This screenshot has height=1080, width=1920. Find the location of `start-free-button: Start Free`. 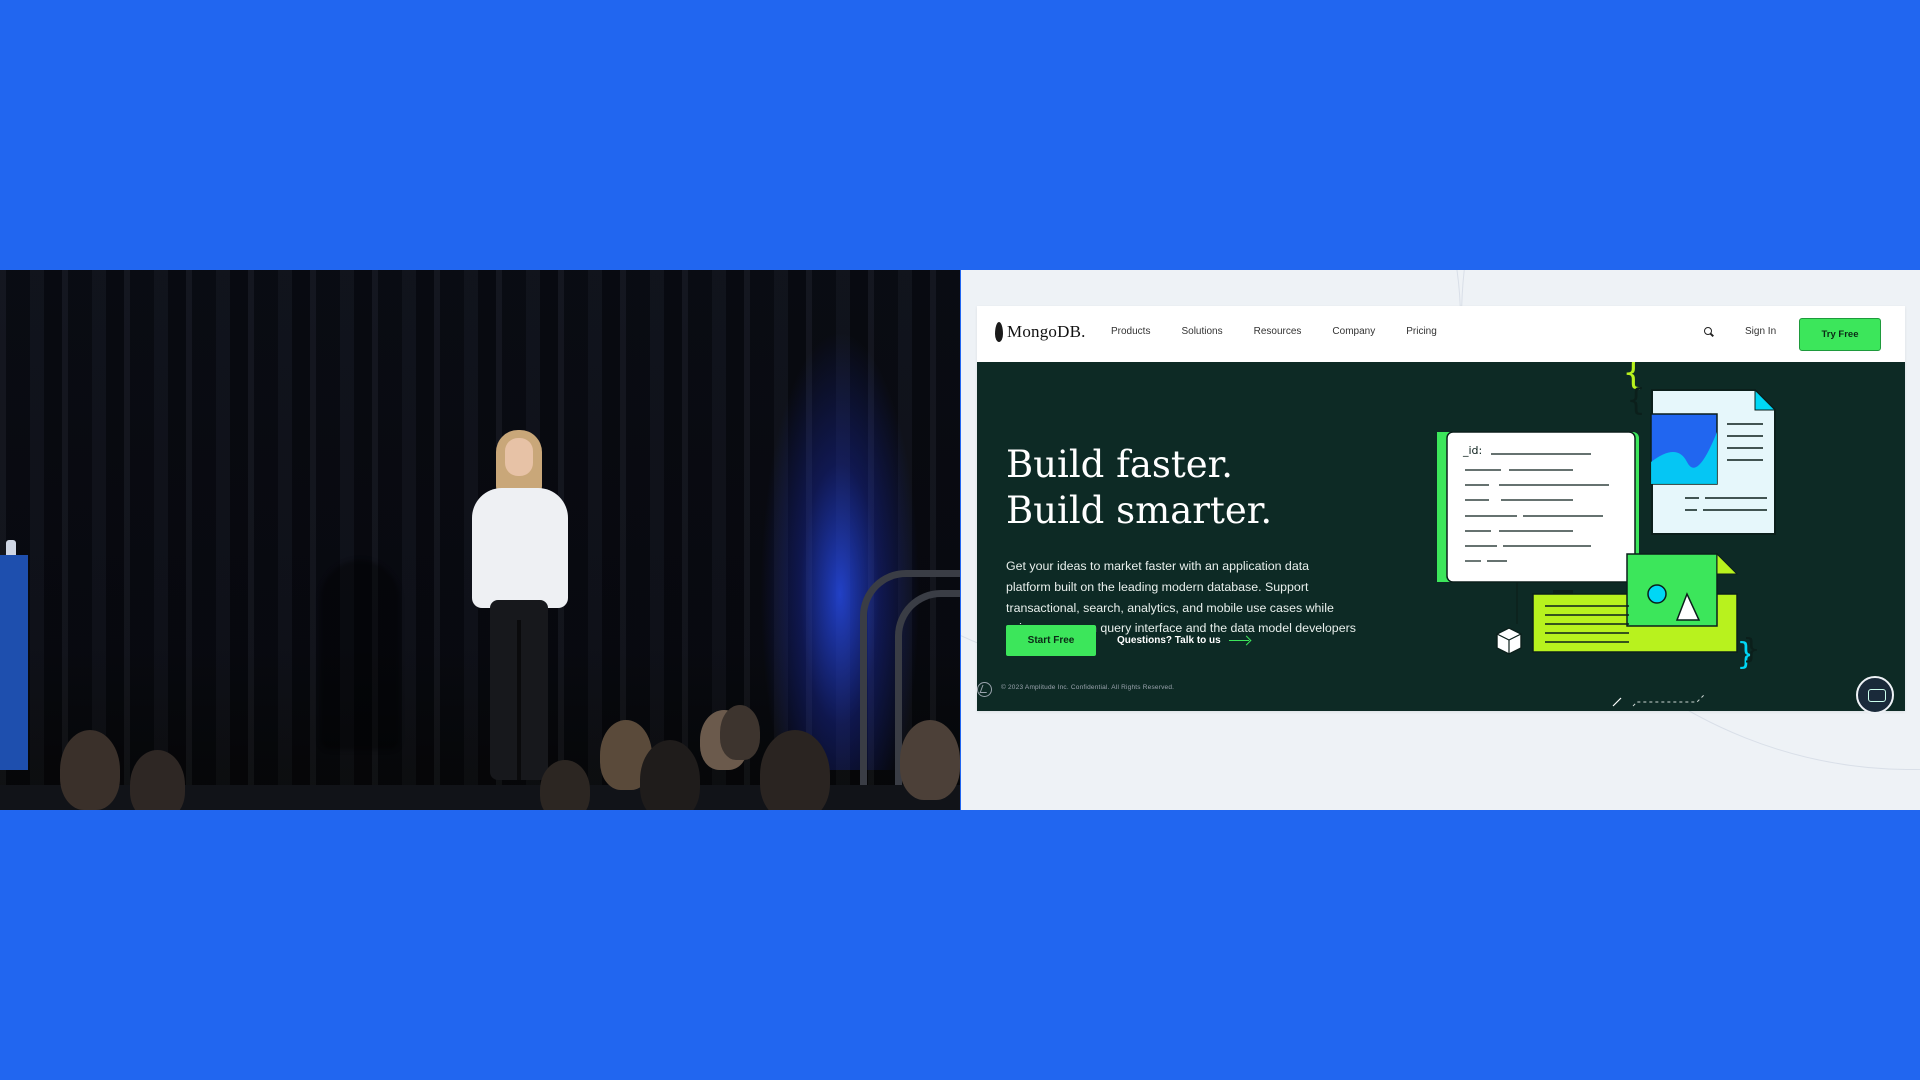

start-free-button: Start Free is located at coordinates (1051, 640).